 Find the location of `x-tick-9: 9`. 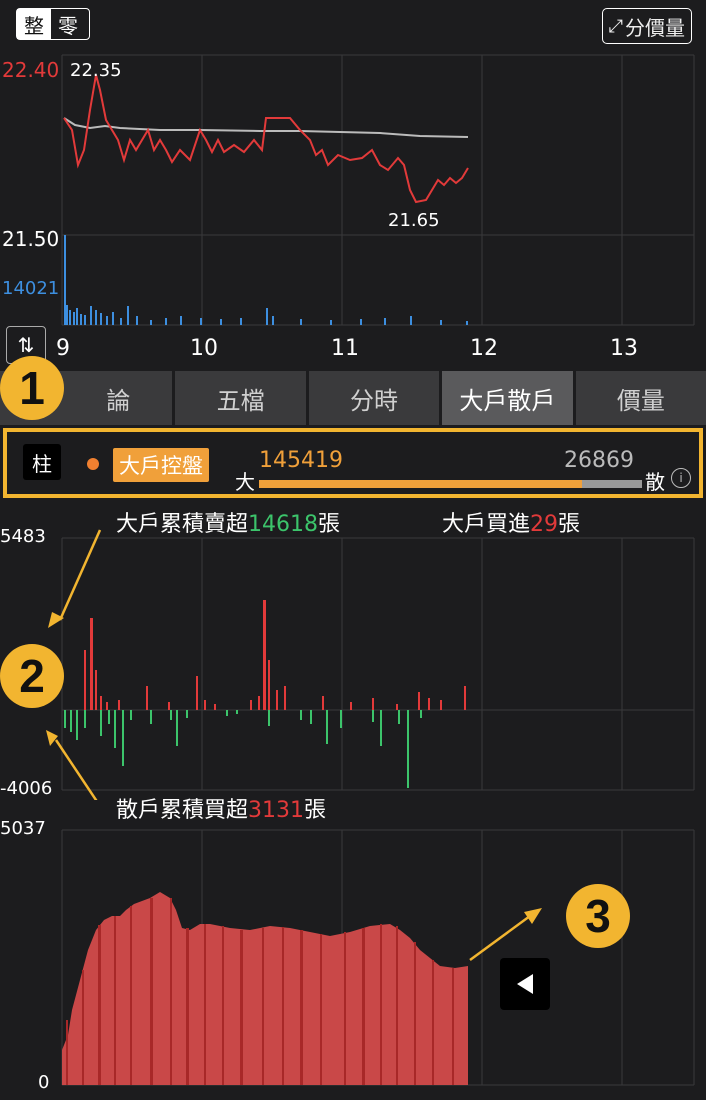

x-tick-9: 9 is located at coordinates (63, 348).